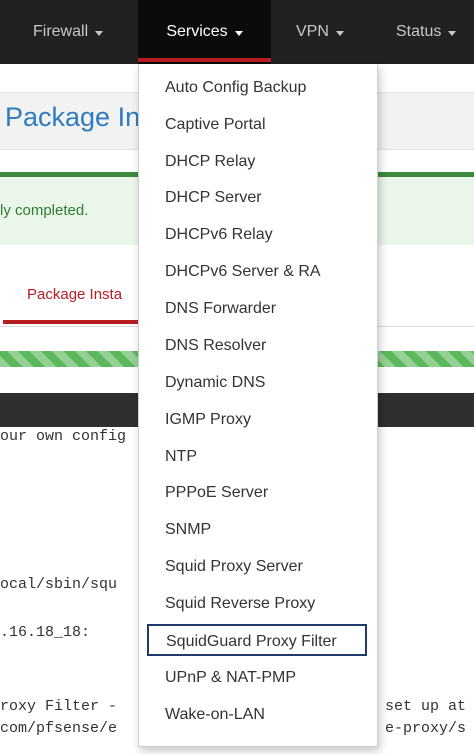  Describe the element at coordinates (44, 210) in the screenshot. I see `success-alert-text: ly completed.` at that location.